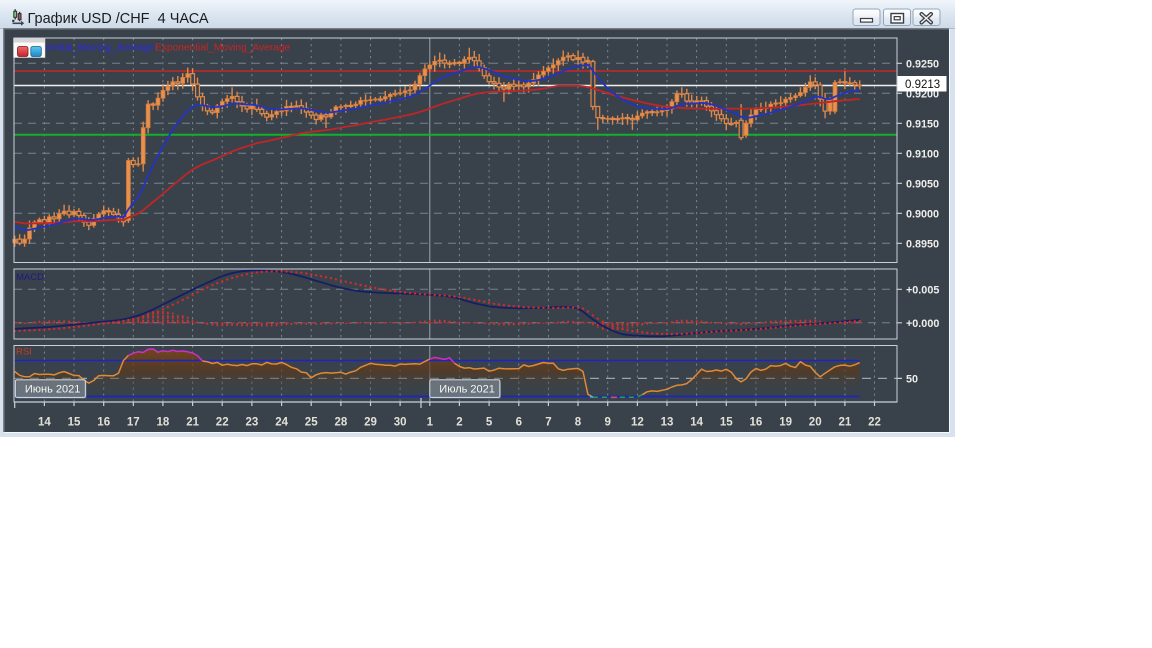 This screenshot has height=648, width=1152. What do you see at coordinates (133, 423) in the screenshot?
I see `svg-text: 17` at bounding box center [133, 423].